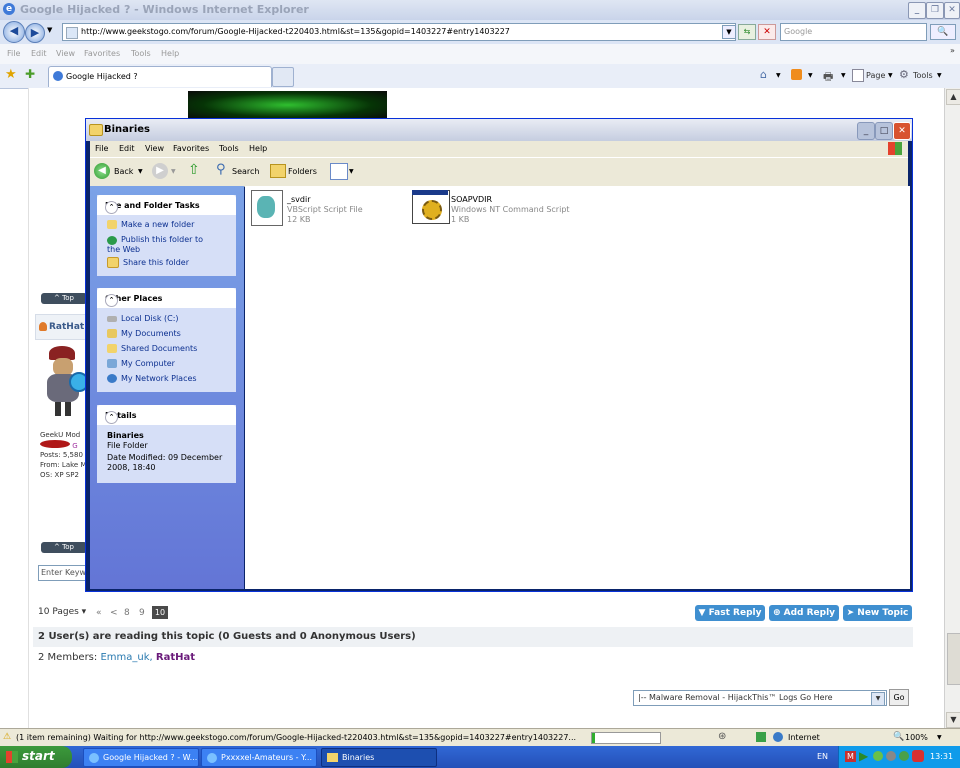  What do you see at coordinates (810, 75) in the screenshot?
I see `feeds-dropdown-icon: ▼` at bounding box center [810, 75].